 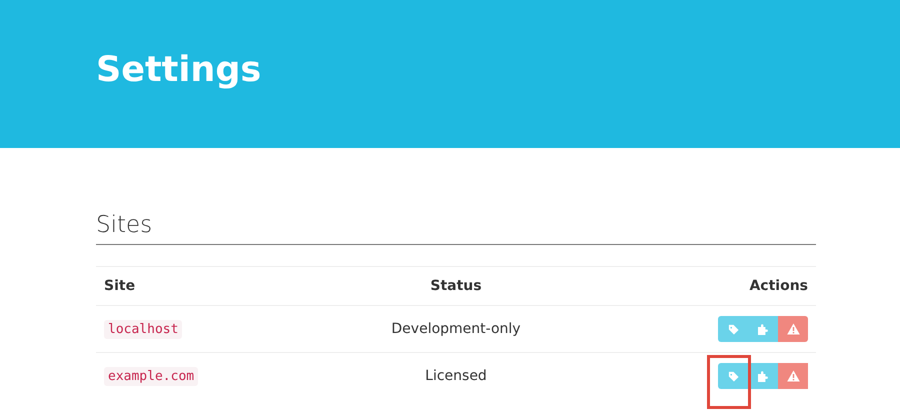 I want to click on section-heading: Sites, so click(x=456, y=228).